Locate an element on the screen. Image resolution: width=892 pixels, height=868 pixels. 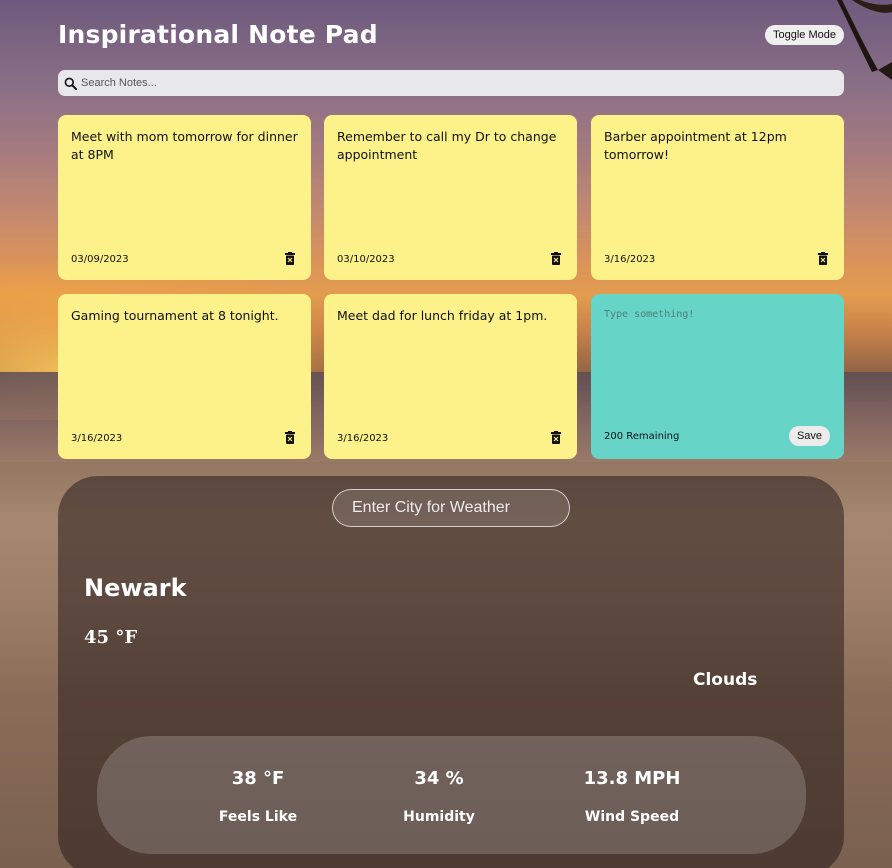
feels-like-label: Feels Like is located at coordinates (258, 817).